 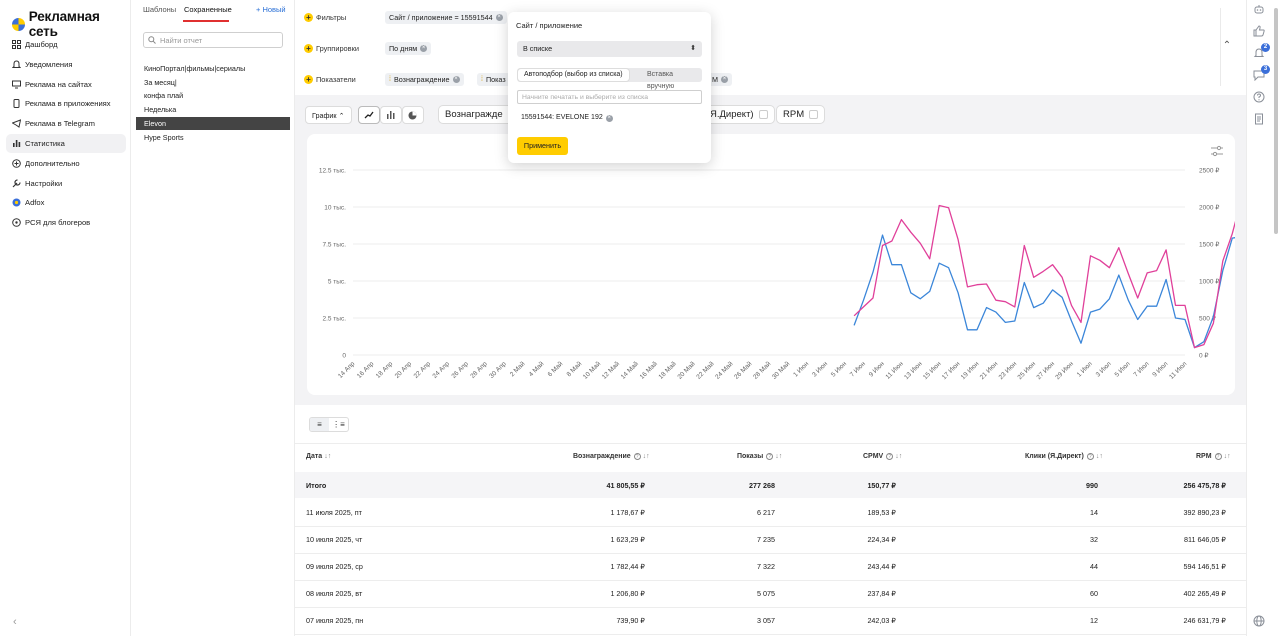 What do you see at coordinates (16, 123) in the screenshot?
I see `telegram-icon` at bounding box center [16, 123].